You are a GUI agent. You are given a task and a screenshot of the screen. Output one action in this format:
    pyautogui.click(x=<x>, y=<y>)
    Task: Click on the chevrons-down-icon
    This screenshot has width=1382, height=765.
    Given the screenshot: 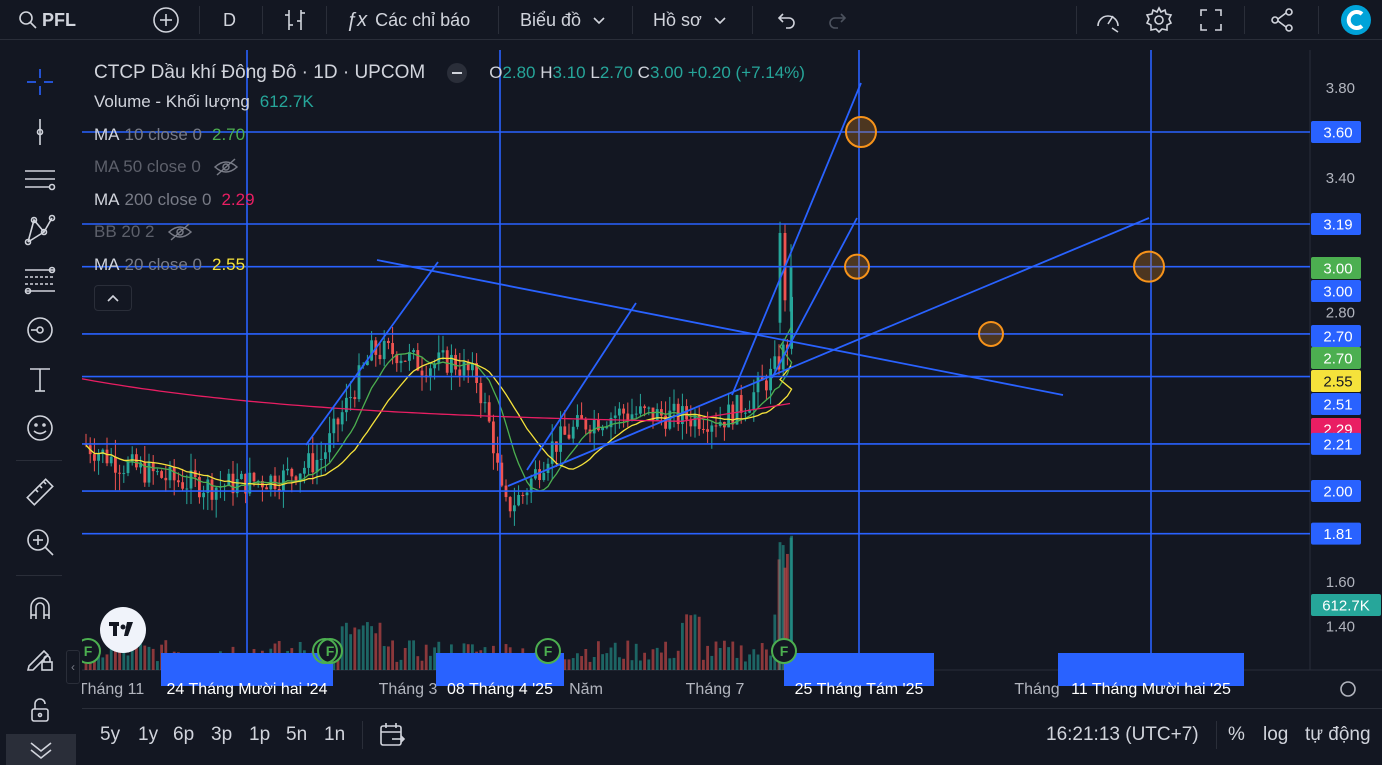 What is the action you would take?
    pyautogui.click(x=41, y=751)
    